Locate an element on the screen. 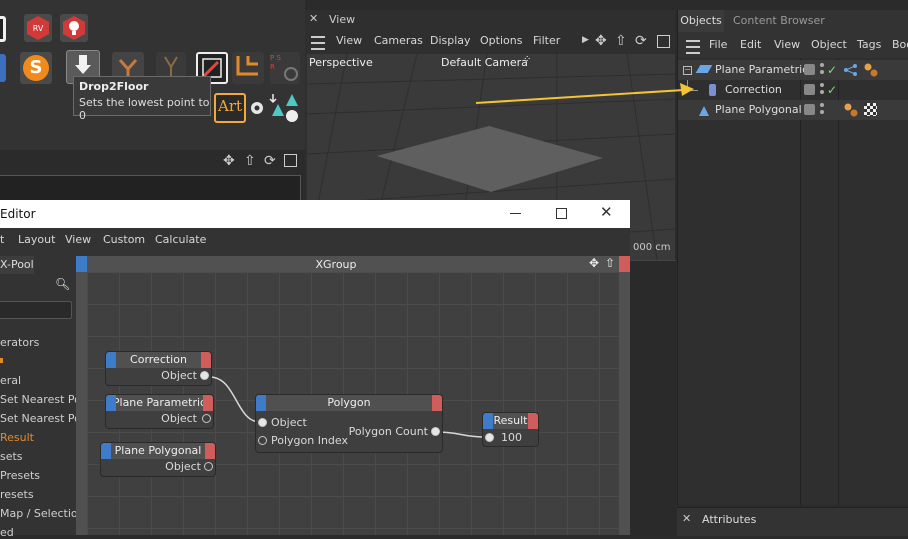 The height and width of the screenshot is (539, 908). maximize-button is located at coordinates (561, 213).